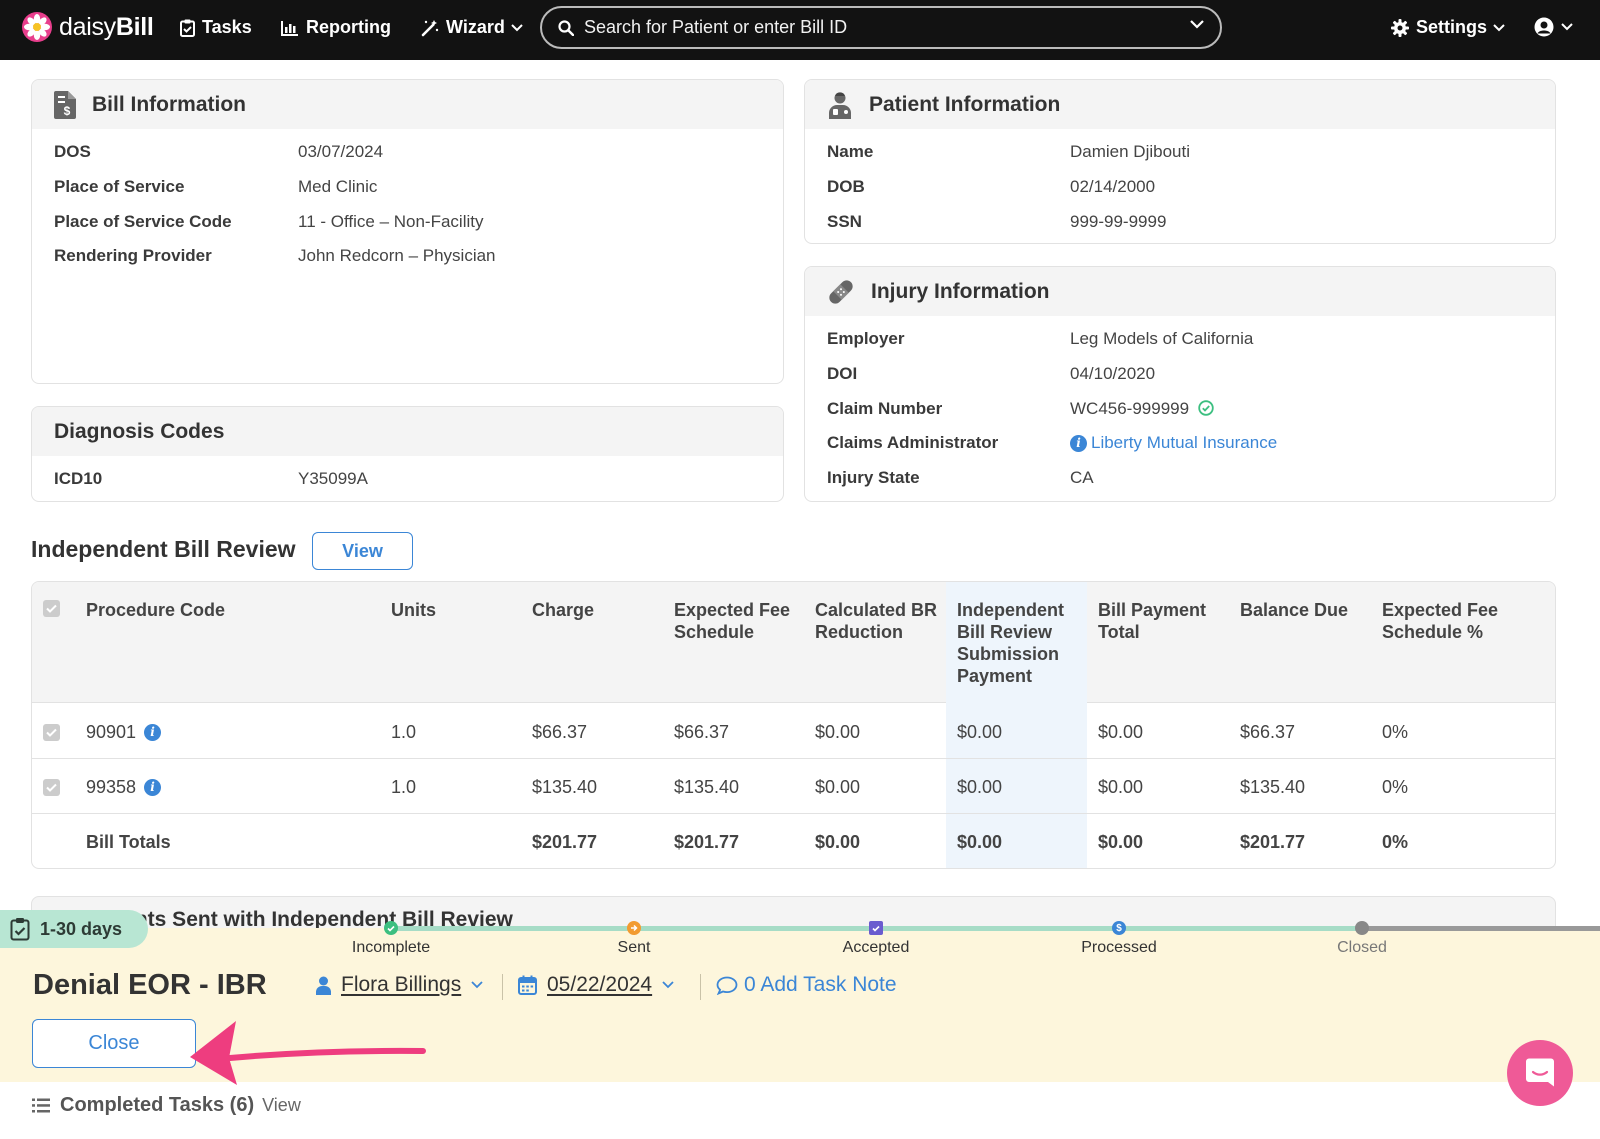  I want to click on nav-tasks-label: Tasks, so click(227, 27).